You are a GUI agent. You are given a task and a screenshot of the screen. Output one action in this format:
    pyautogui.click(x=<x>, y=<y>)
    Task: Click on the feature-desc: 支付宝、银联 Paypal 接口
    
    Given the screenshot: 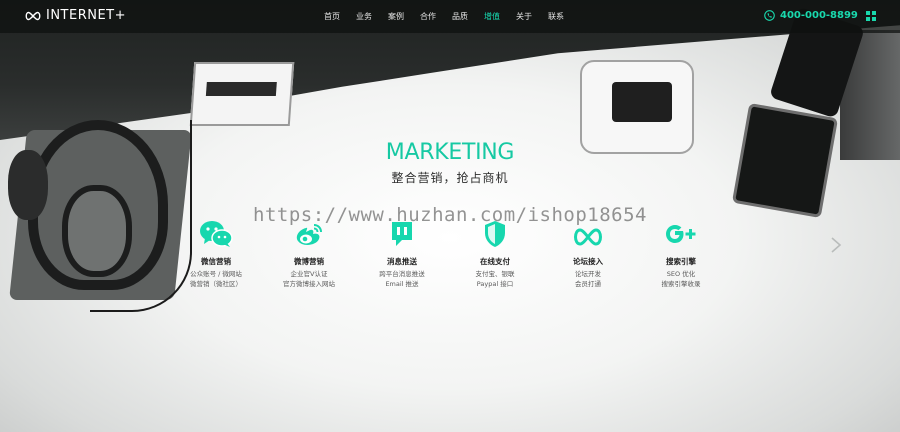 What is the action you would take?
    pyautogui.click(x=495, y=279)
    